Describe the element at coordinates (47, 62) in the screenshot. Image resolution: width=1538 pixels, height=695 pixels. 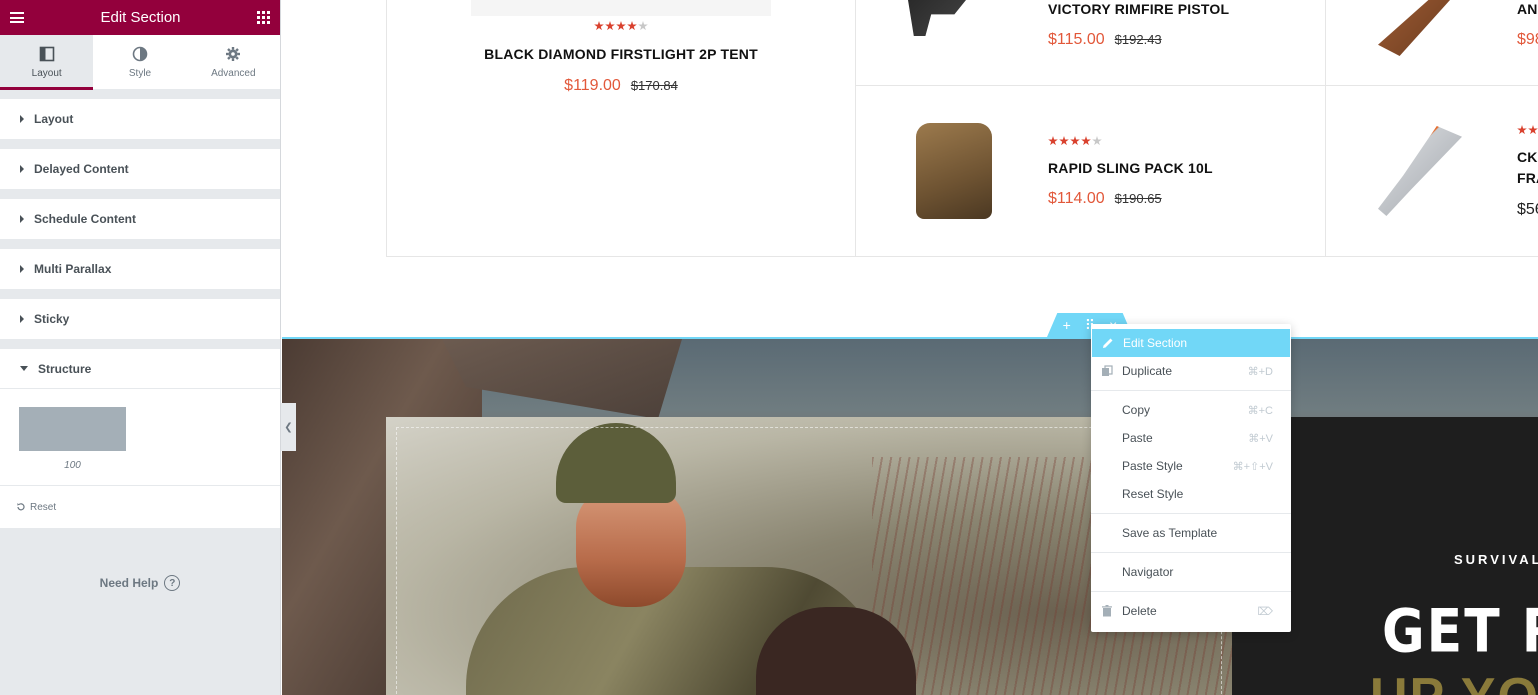
I see `tab-layout: Layout` at that location.